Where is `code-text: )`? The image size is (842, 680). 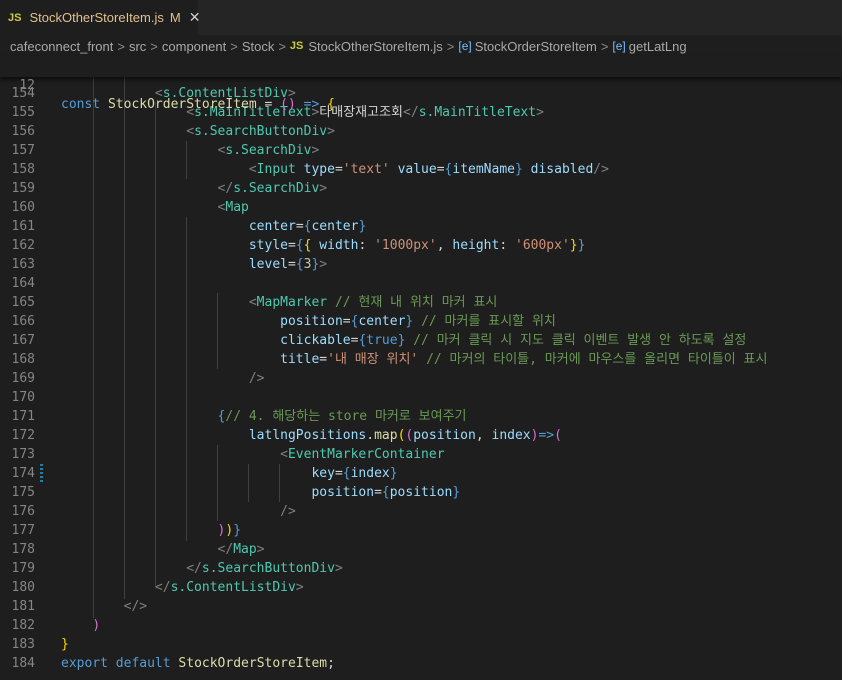
code-text: ) is located at coordinates (96, 625).